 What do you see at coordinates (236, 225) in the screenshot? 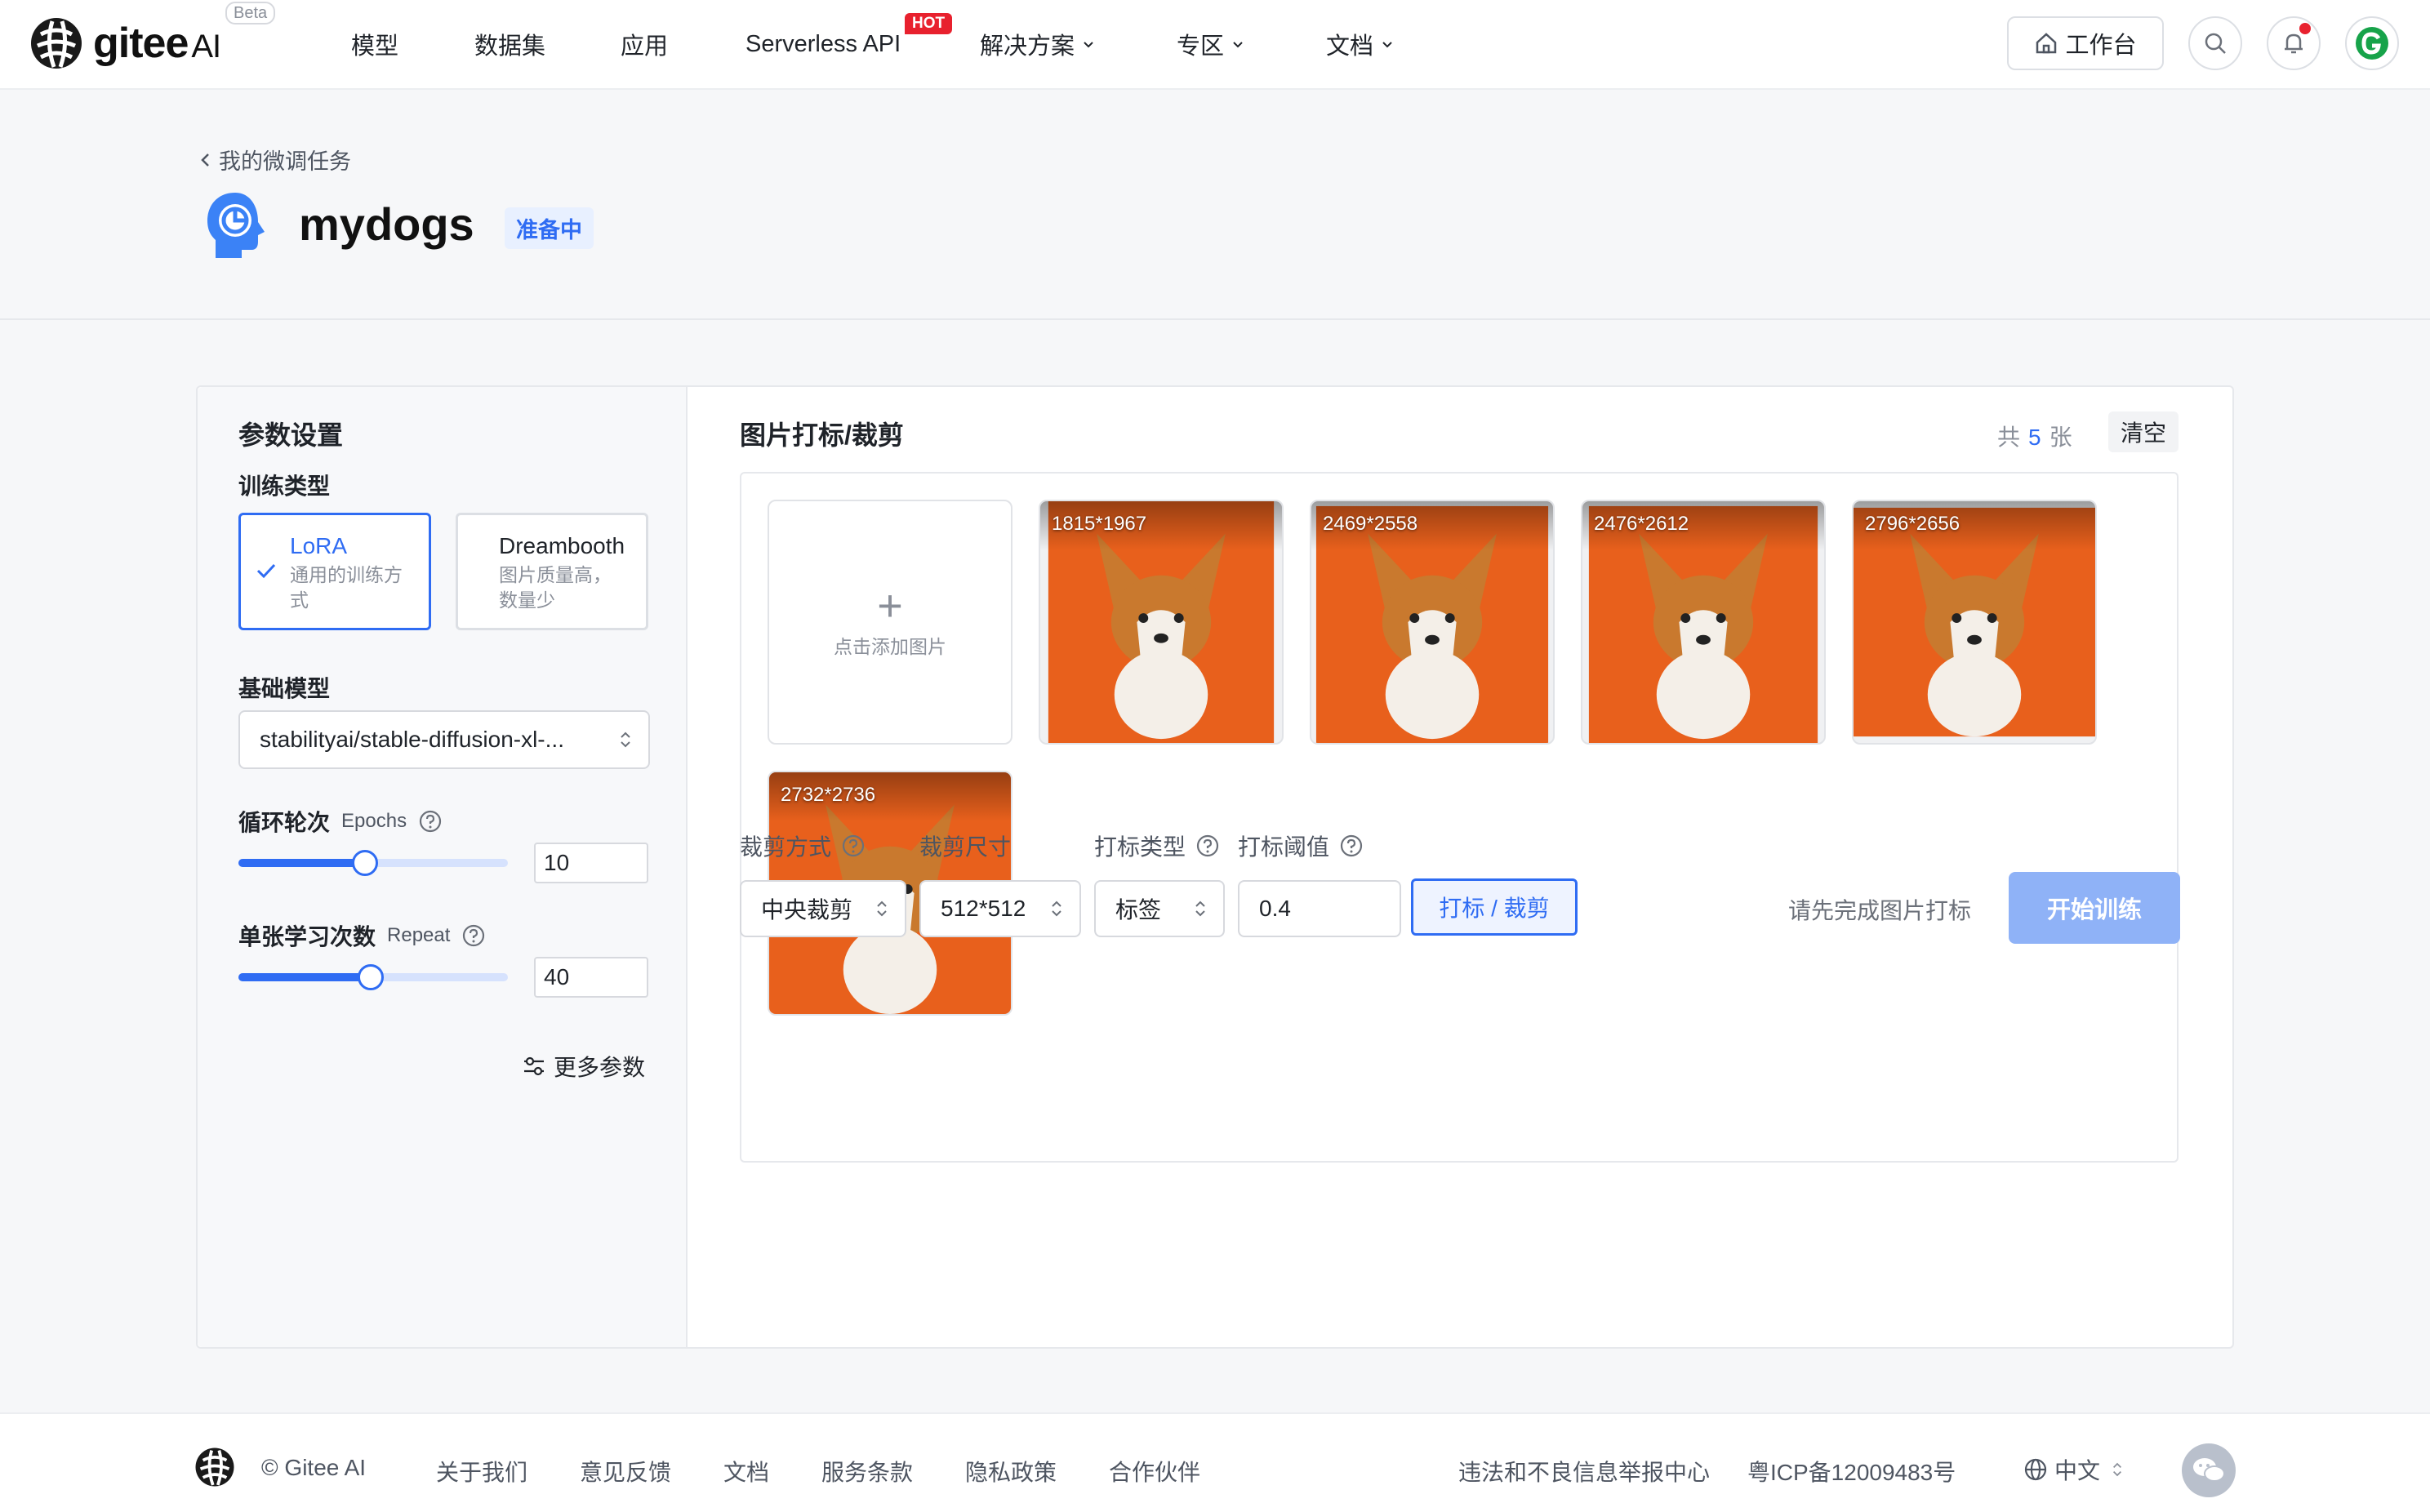
I see `finetune-head-icon` at bounding box center [236, 225].